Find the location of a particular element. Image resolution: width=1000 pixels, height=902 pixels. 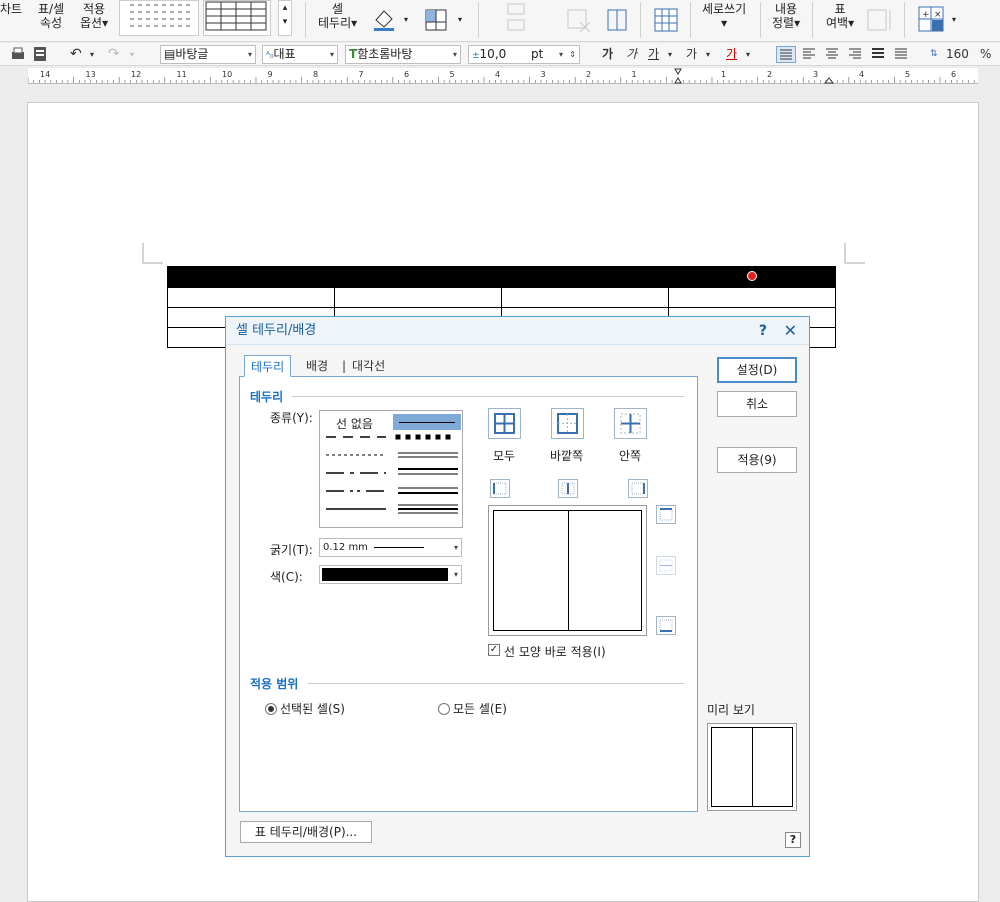

table-grid-icon is located at coordinates (666, 21).